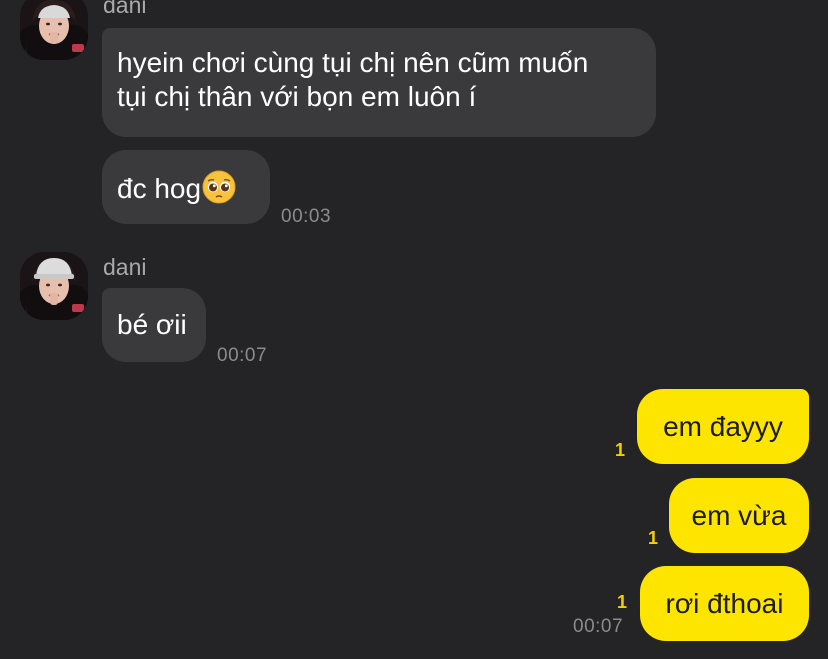 Image resolution: width=828 pixels, height=659 pixels. I want to click on message-text: em vừa, so click(739, 515).